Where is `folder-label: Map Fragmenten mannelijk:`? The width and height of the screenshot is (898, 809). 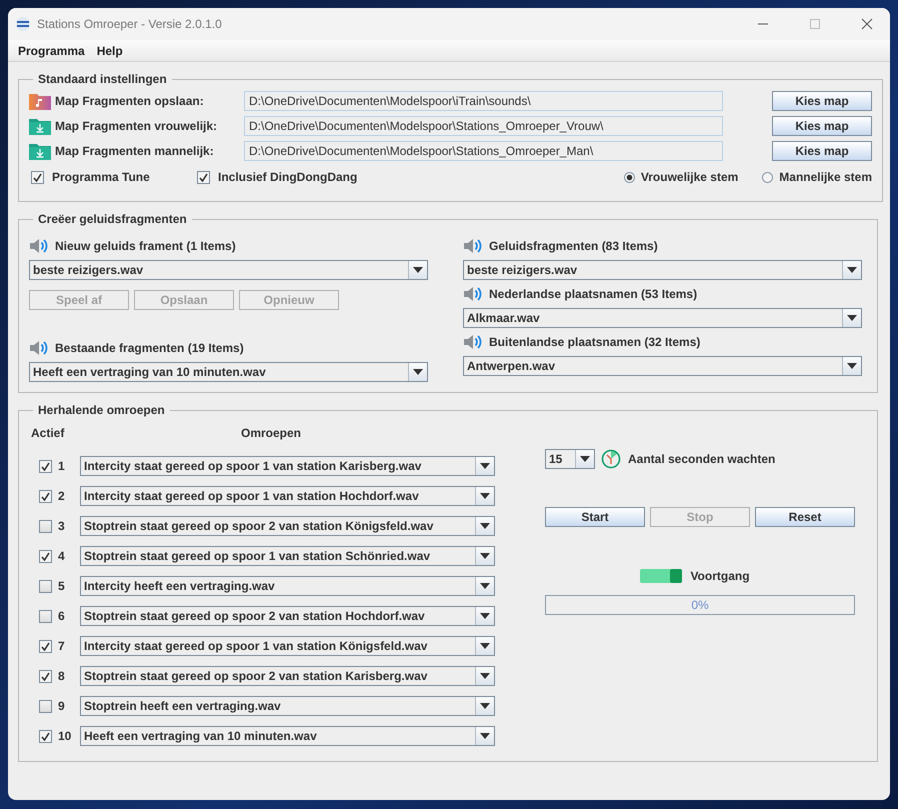
folder-label: Map Fragmenten mannelijk: is located at coordinates (135, 151).